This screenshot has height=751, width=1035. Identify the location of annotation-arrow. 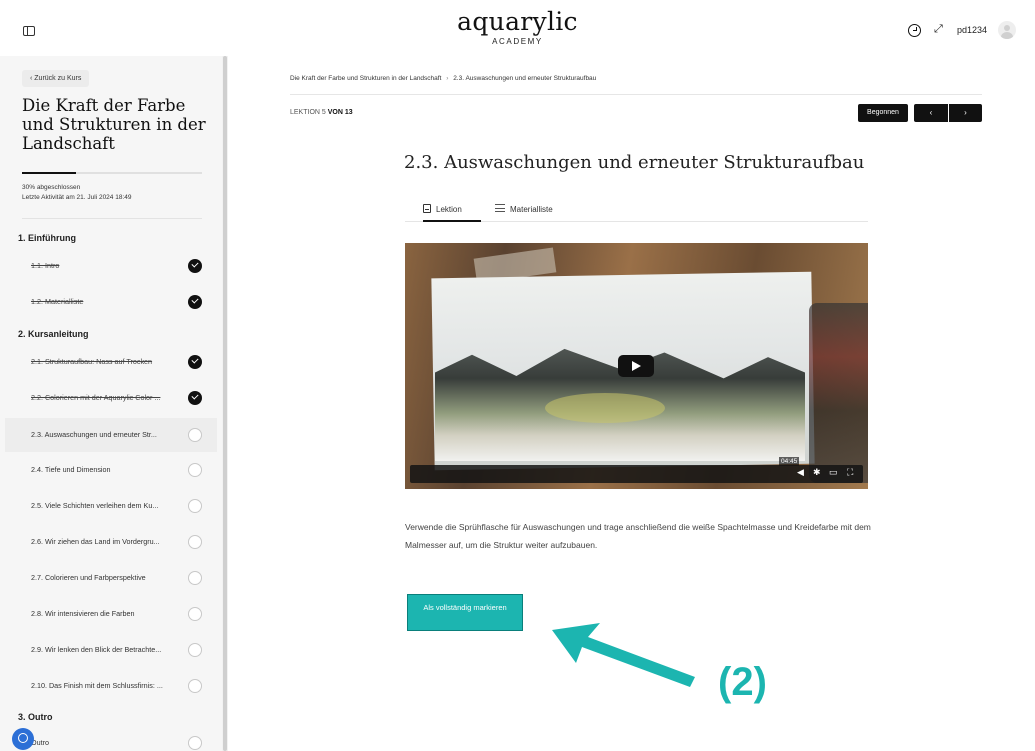
(623, 655).